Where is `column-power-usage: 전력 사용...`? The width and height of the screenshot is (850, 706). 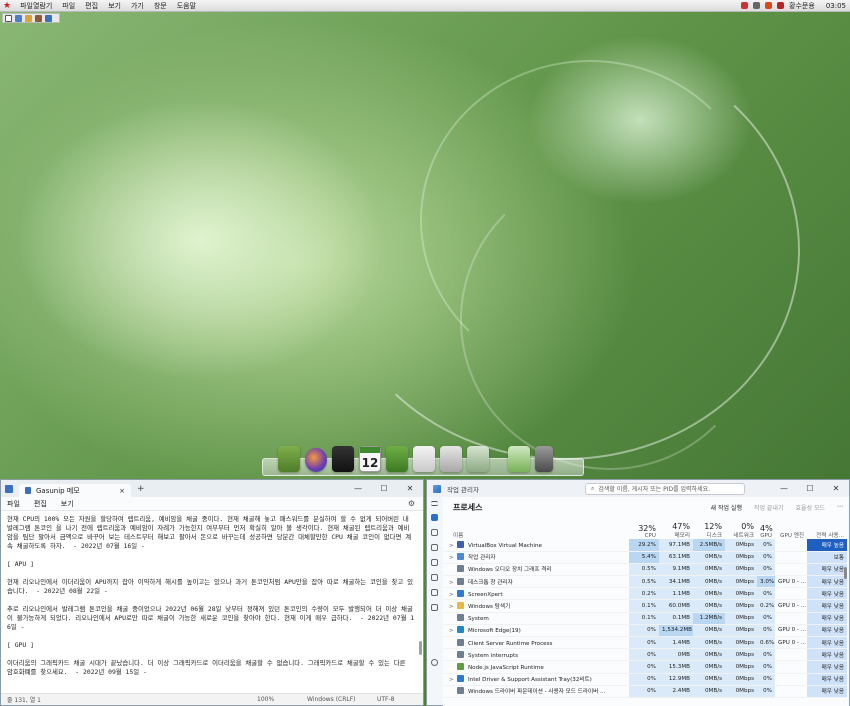 column-power-usage: 전력 사용... is located at coordinates (827, 528).